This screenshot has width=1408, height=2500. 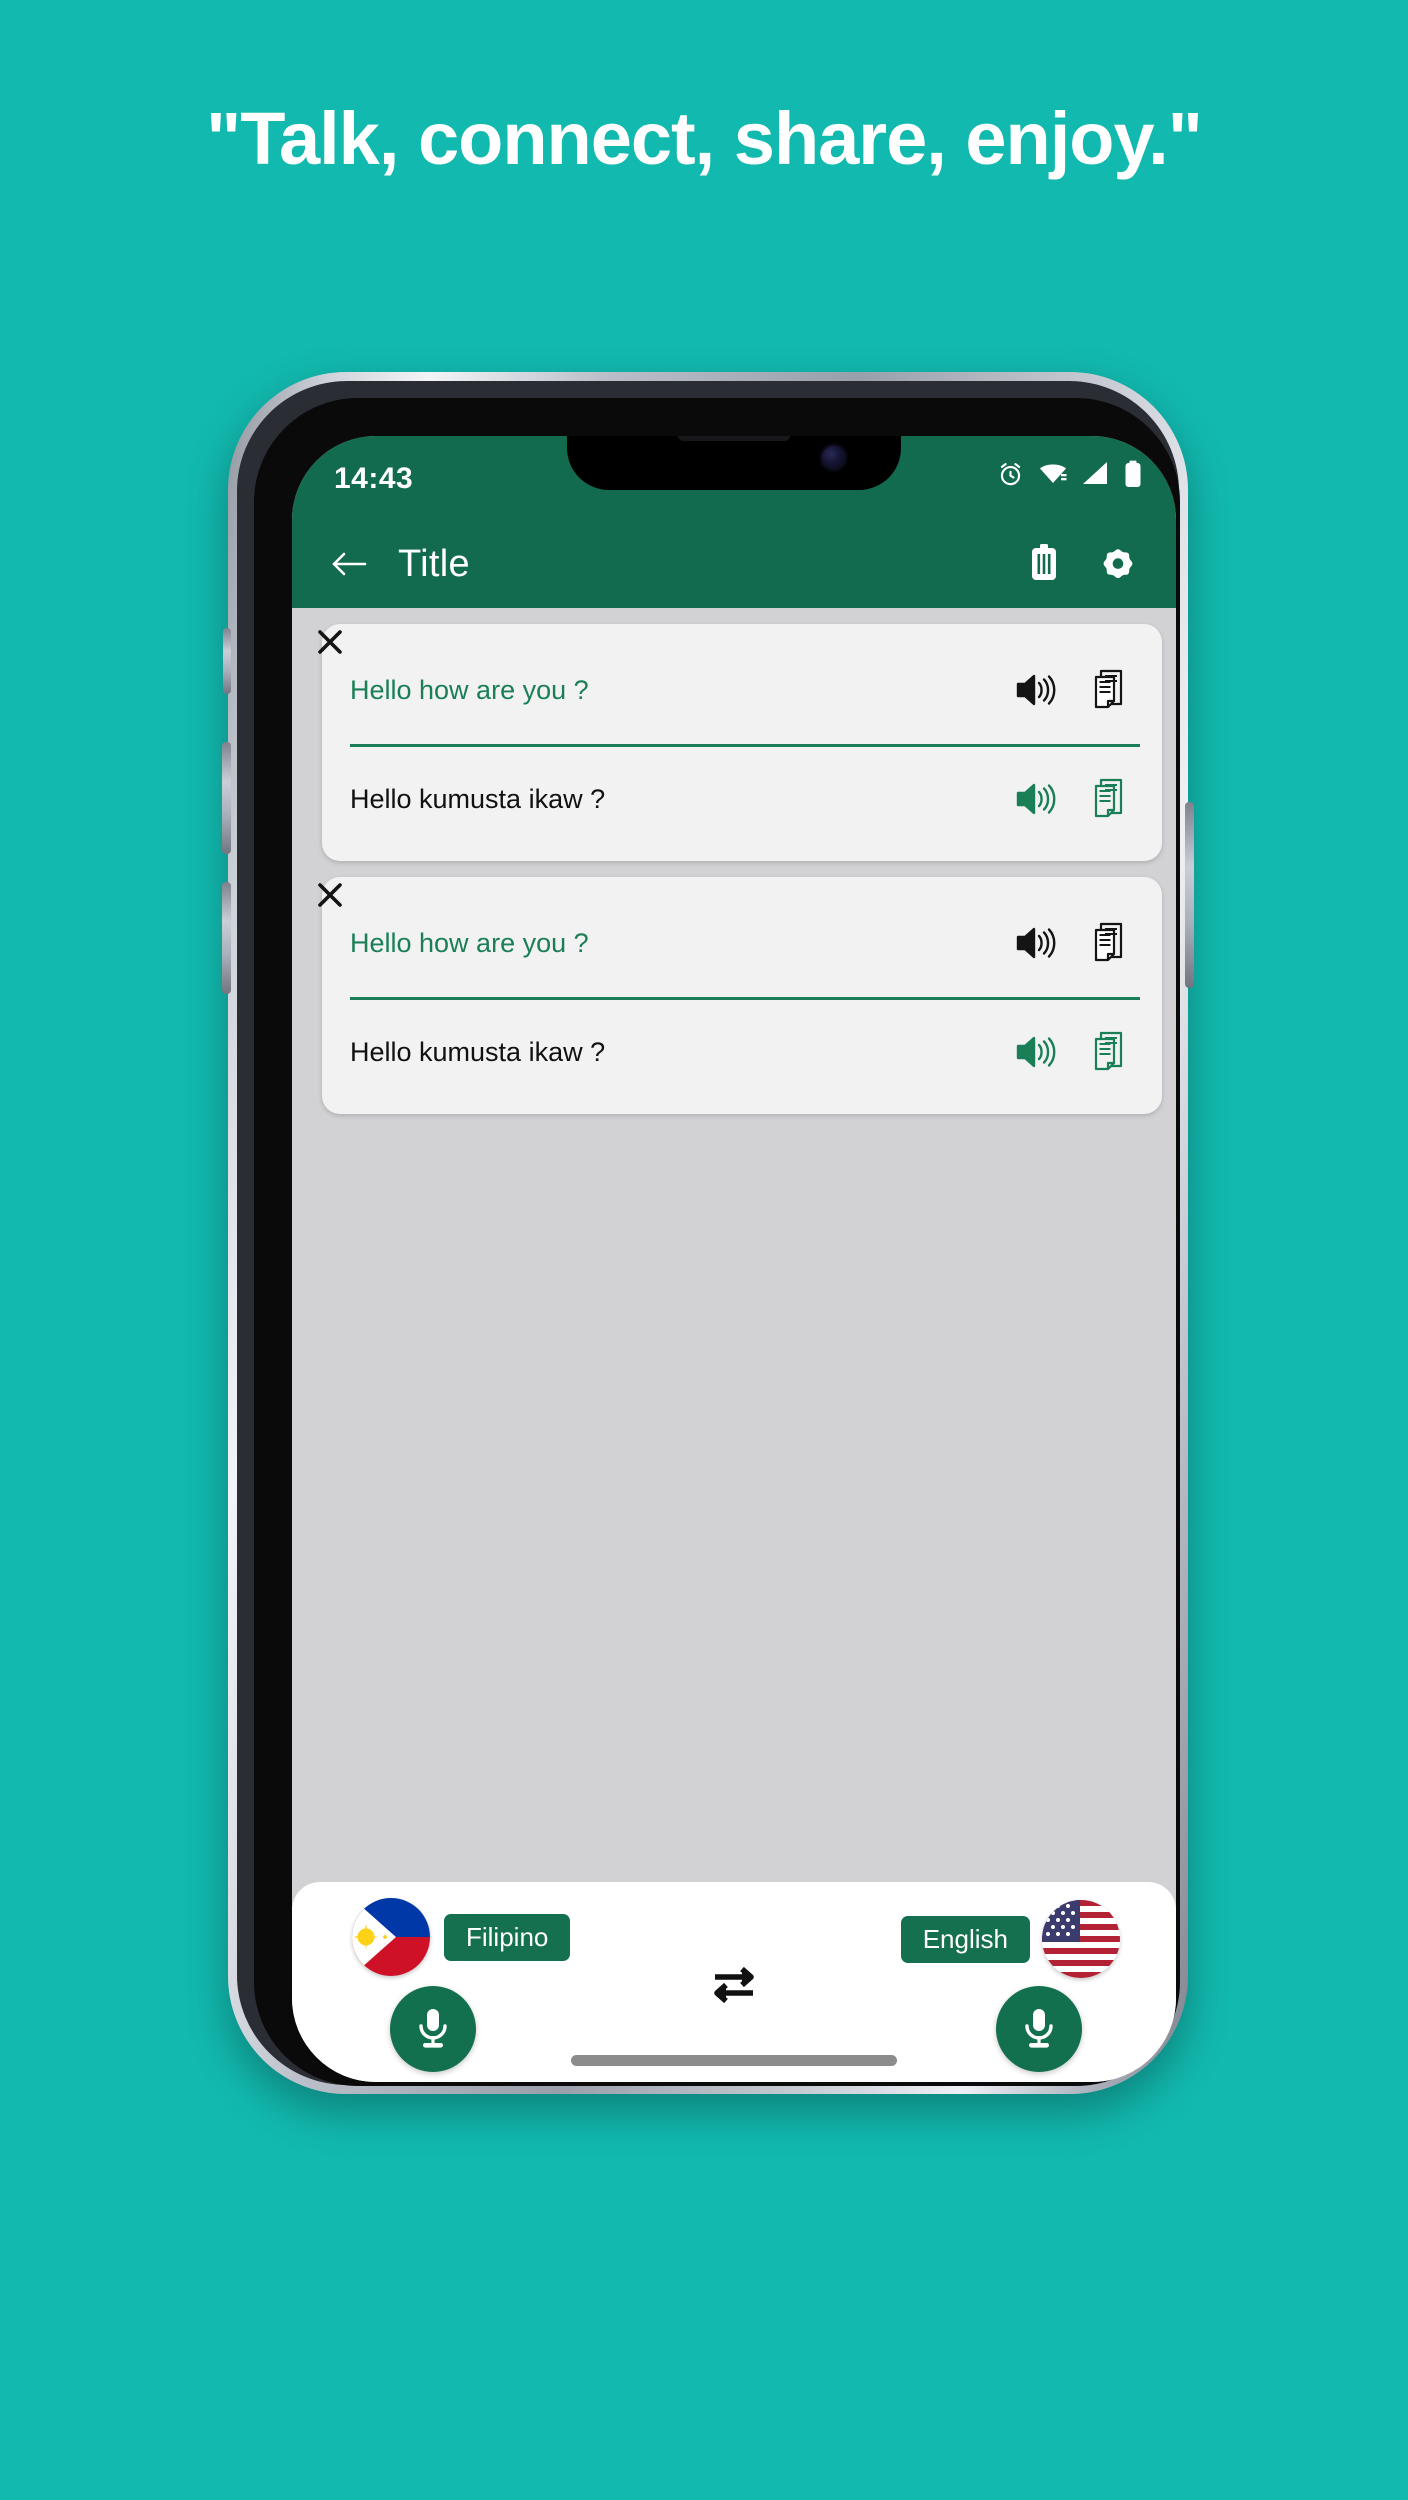 I want to click on earpiece-speaker, so click(x=734, y=438).